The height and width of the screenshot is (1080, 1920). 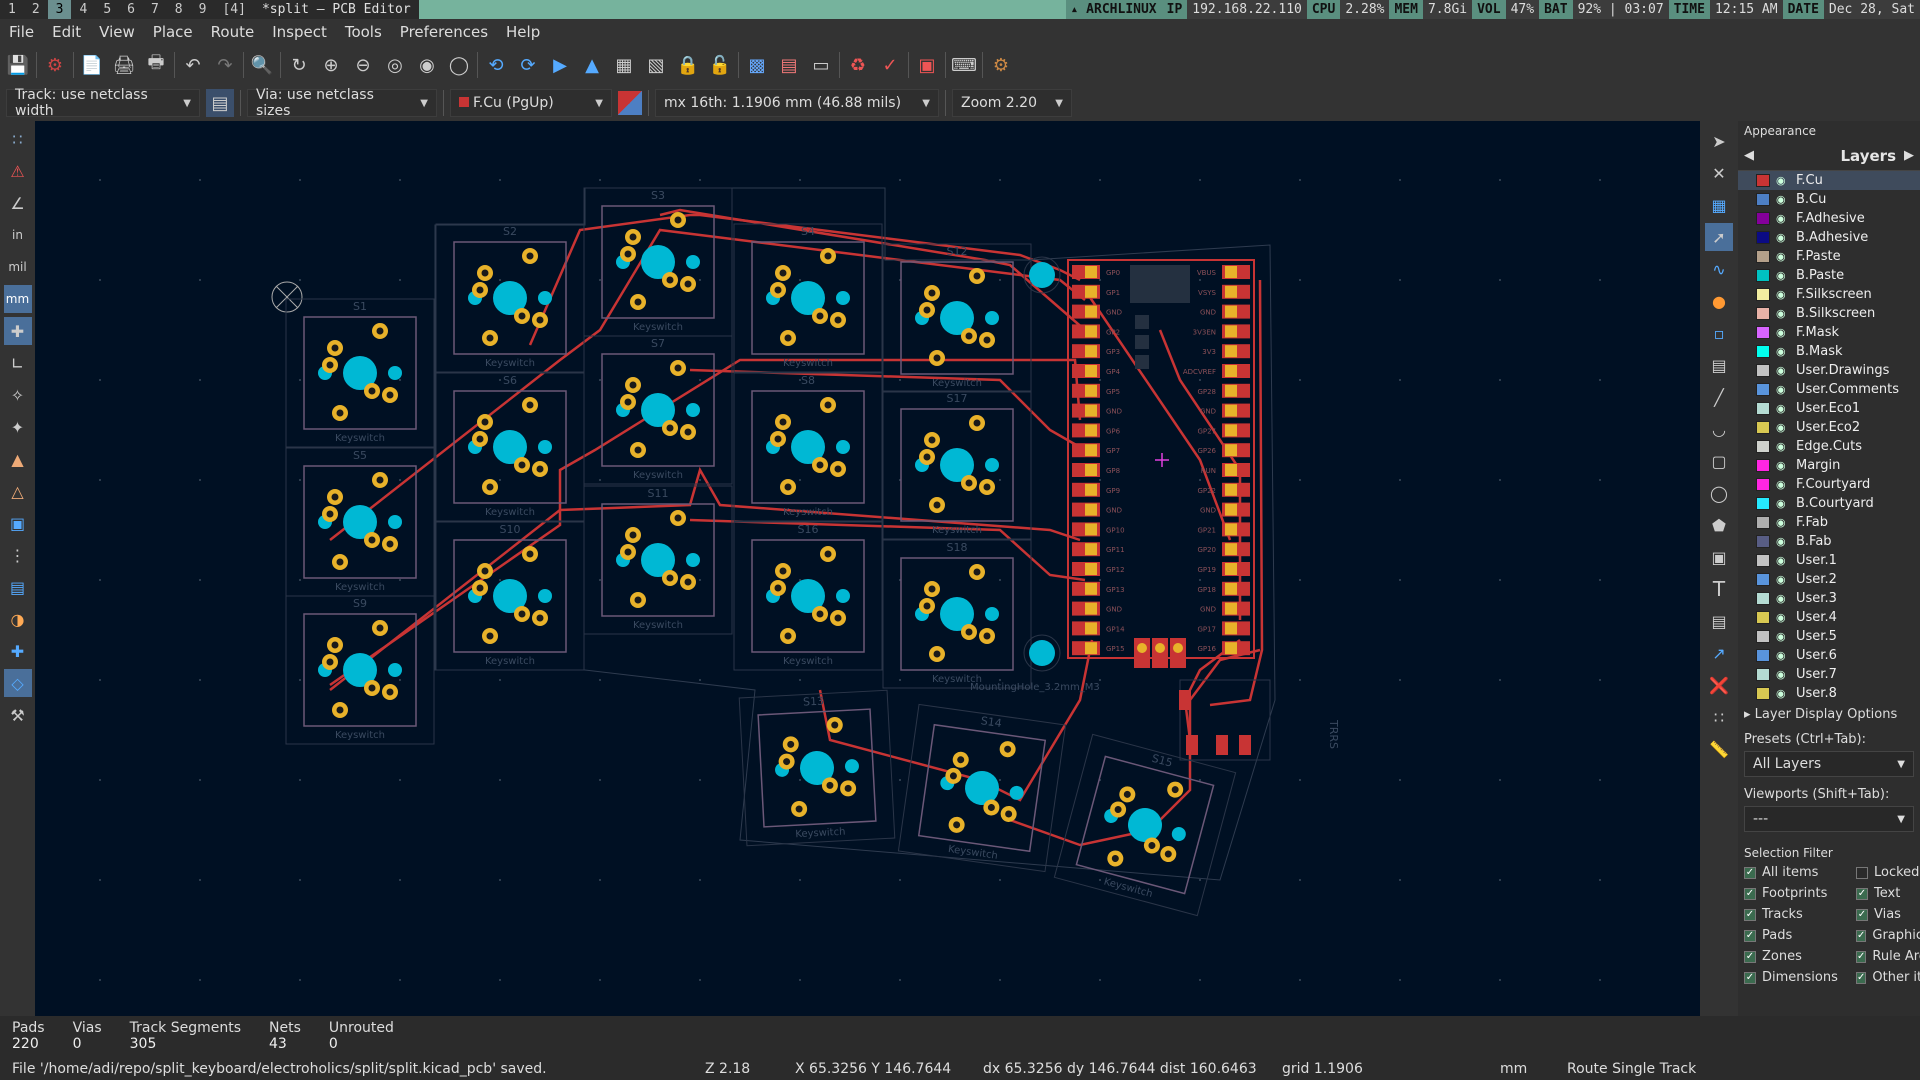 I want to click on delete-tool-icon: ❌, so click(x=1719, y=685).